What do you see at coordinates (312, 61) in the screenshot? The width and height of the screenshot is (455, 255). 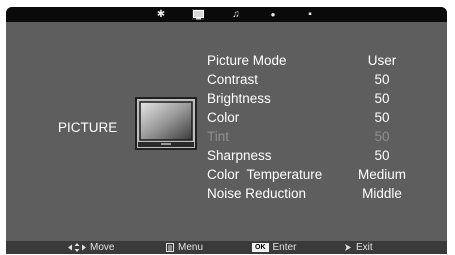 I see `menu-row-picture-mode: Picture Mode User` at bounding box center [312, 61].